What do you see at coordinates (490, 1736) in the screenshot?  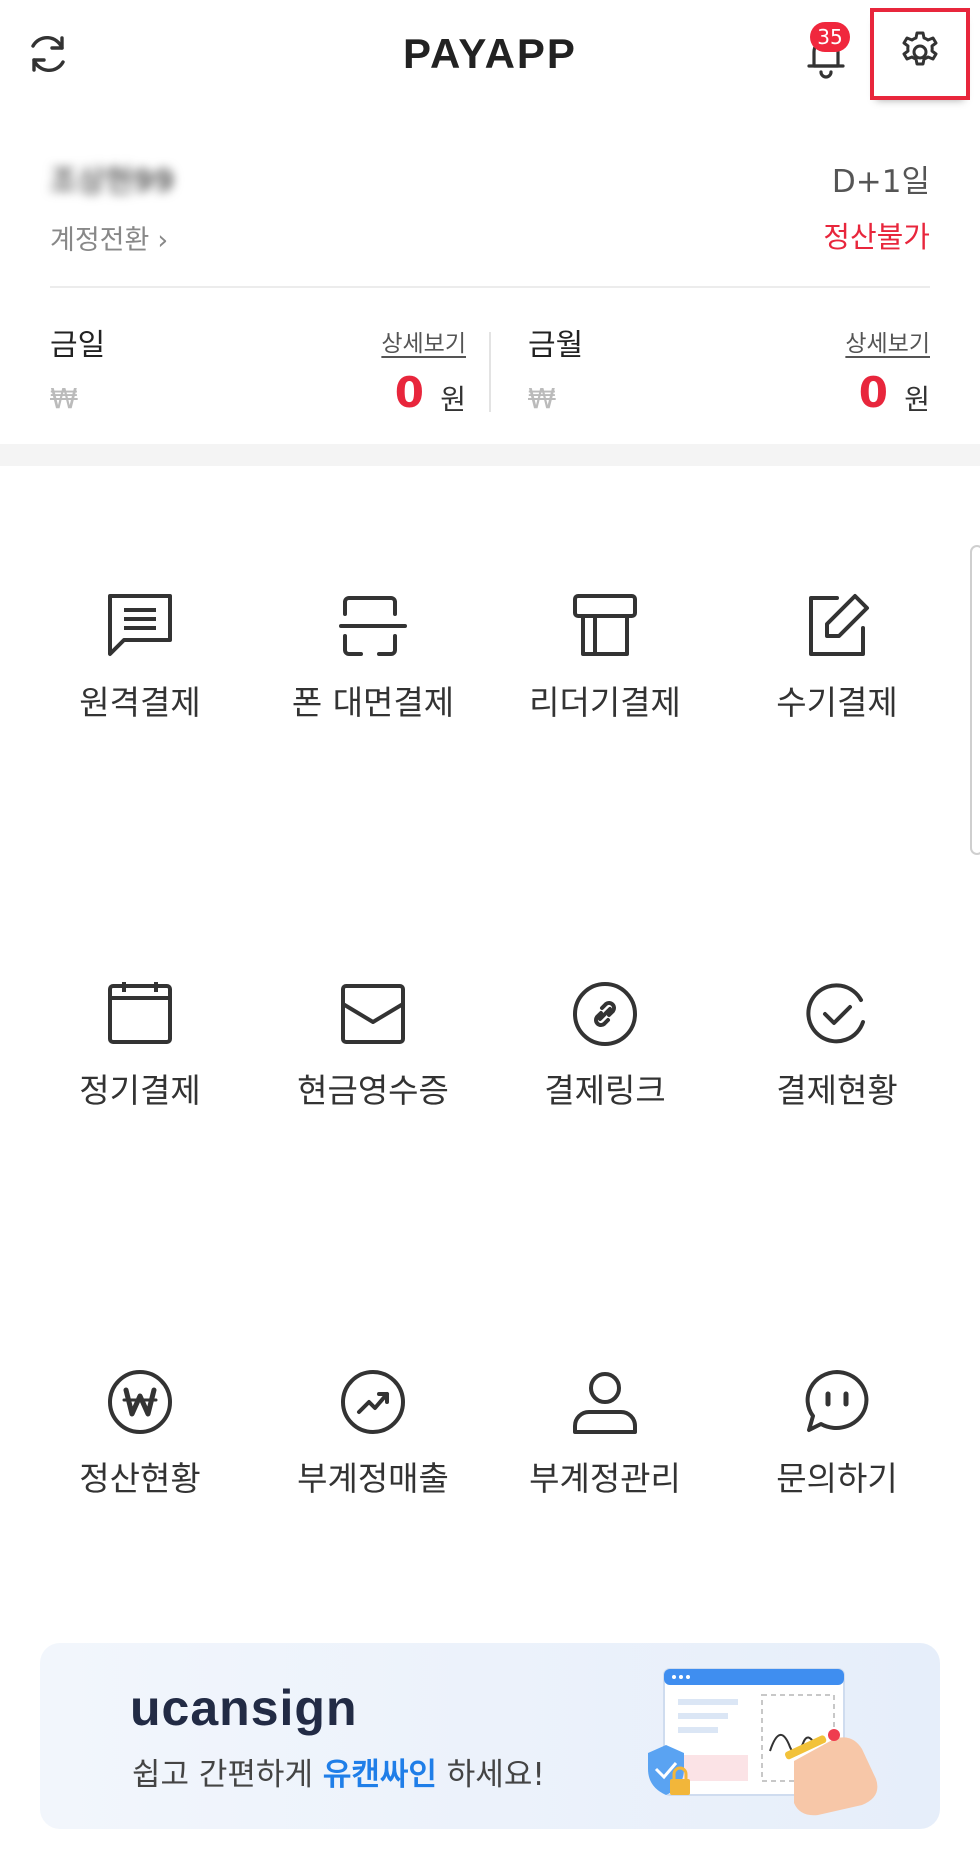 I see `ucansign-banner: ucansign 쉽고 간편하게 유캔싸인 하세요!` at bounding box center [490, 1736].